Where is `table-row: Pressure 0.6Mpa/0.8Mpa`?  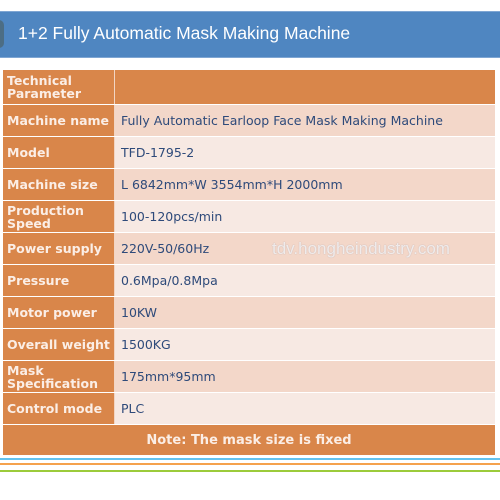 table-row: Pressure 0.6Mpa/0.8Mpa is located at coordinates (249, 280).